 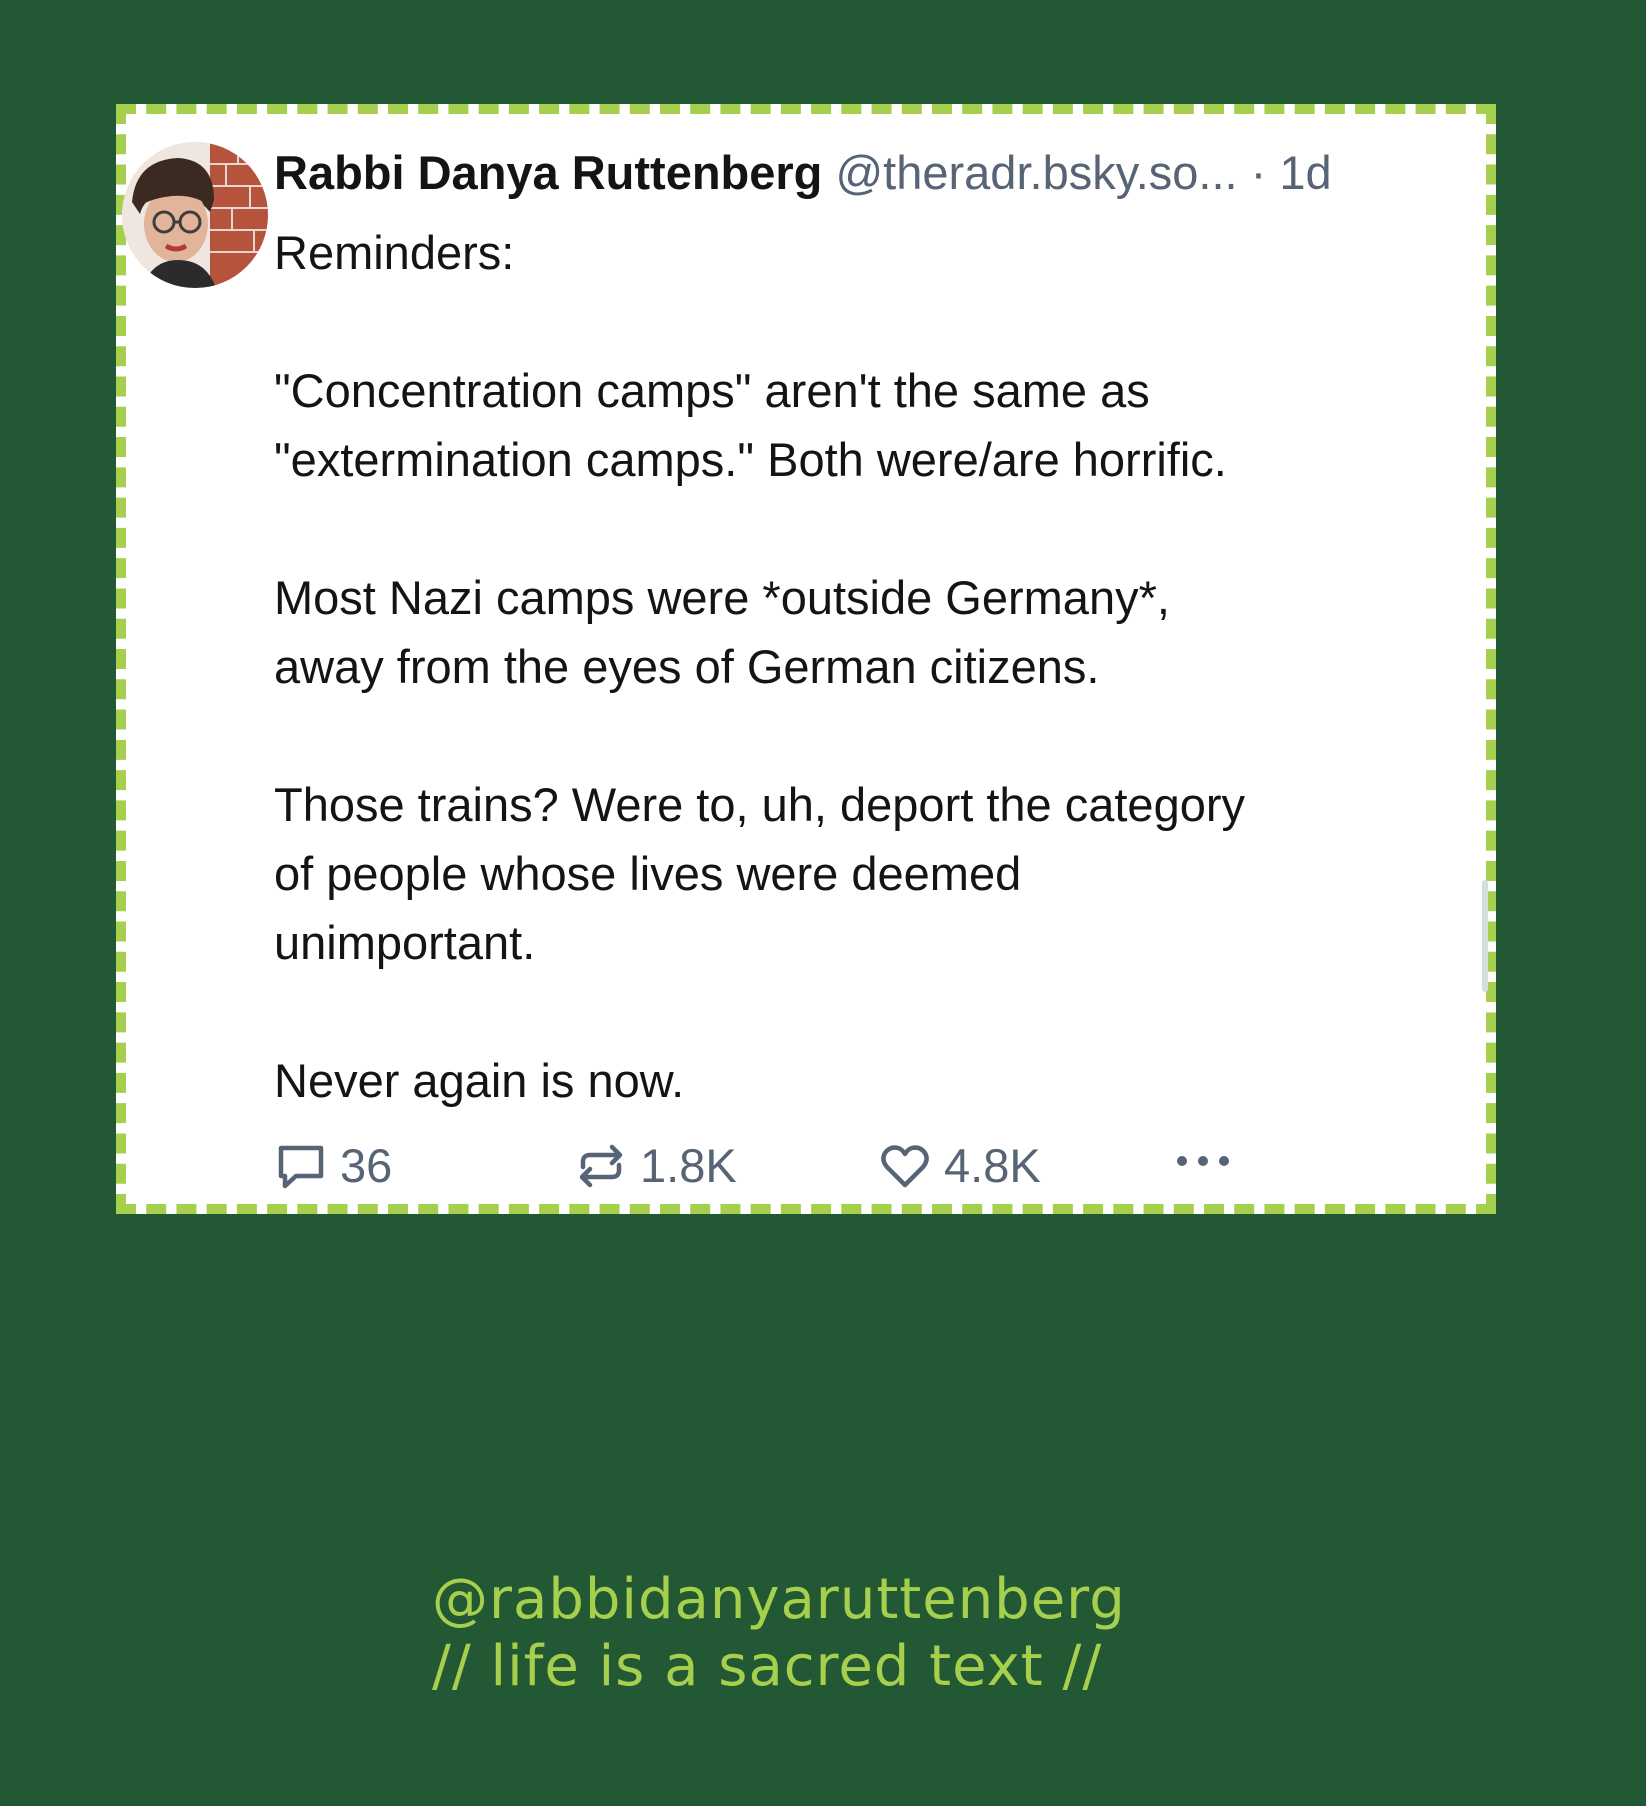 What do you see at coordinates (301, 1166) in the screenshot?
I see `speech-bubble-icon` at bounding box center [301, 1166].